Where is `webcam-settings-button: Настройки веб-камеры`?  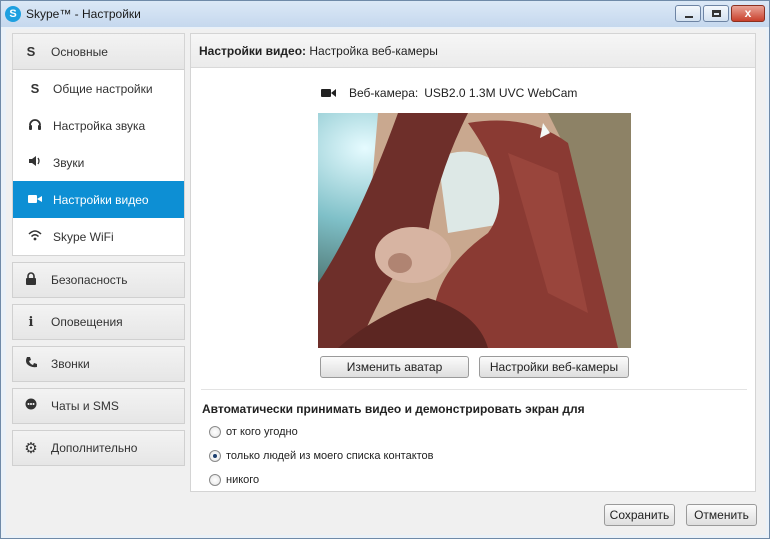 webcam-settings-button: Настройки веб-камеры is located at coordinates (554, 367).